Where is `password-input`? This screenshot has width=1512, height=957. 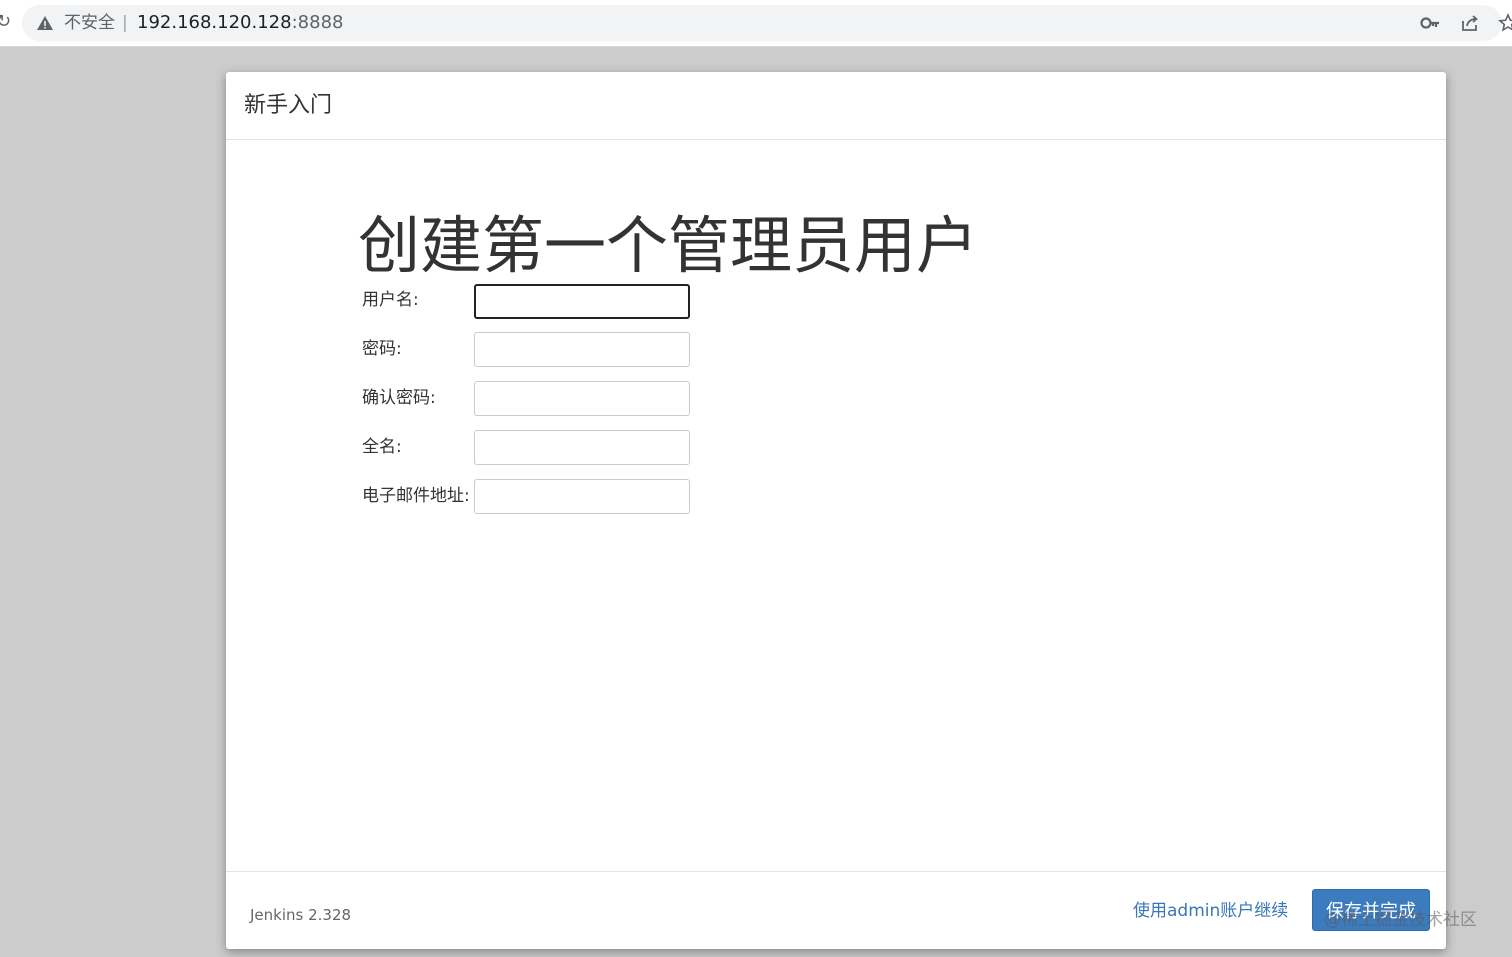 password-input is located at coordinates (582, 349).